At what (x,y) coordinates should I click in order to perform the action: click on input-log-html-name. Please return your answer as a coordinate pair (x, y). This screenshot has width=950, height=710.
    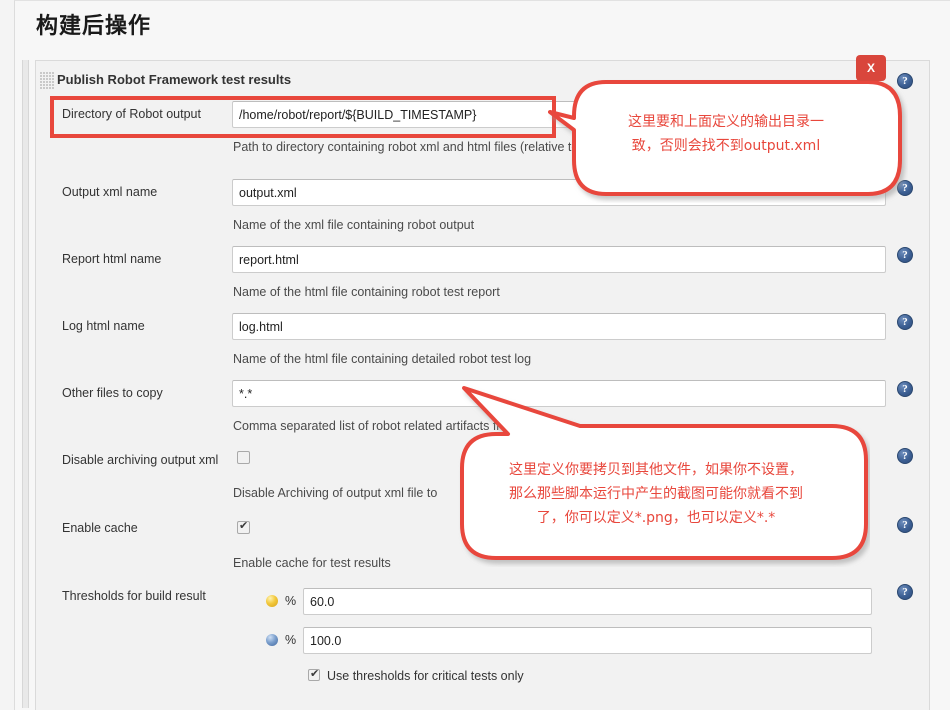
    Looking at the image, I should click on (559, 326).